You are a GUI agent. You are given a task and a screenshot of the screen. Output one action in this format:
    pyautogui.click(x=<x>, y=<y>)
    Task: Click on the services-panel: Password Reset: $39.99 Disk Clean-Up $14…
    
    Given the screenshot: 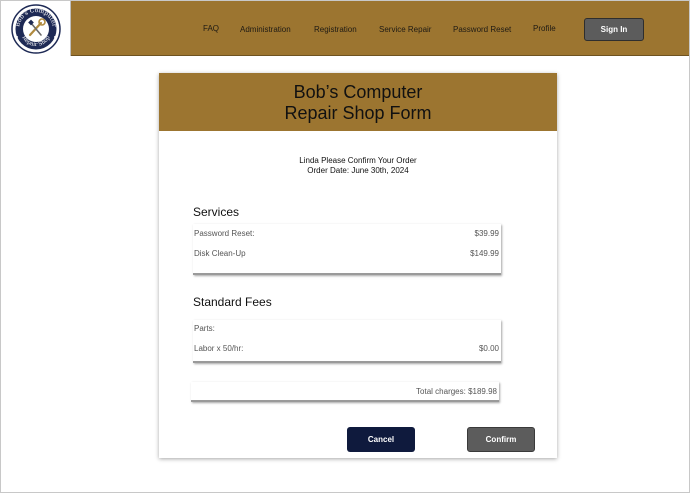 What is the action you would take?
    pyautogui.click(x=347, y=249)
    